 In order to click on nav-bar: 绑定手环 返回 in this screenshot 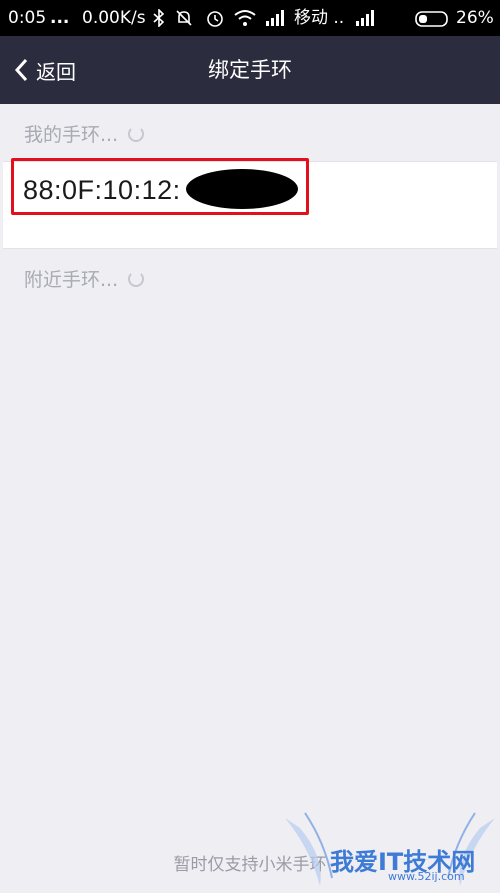, I will do `click(250, 70)`.